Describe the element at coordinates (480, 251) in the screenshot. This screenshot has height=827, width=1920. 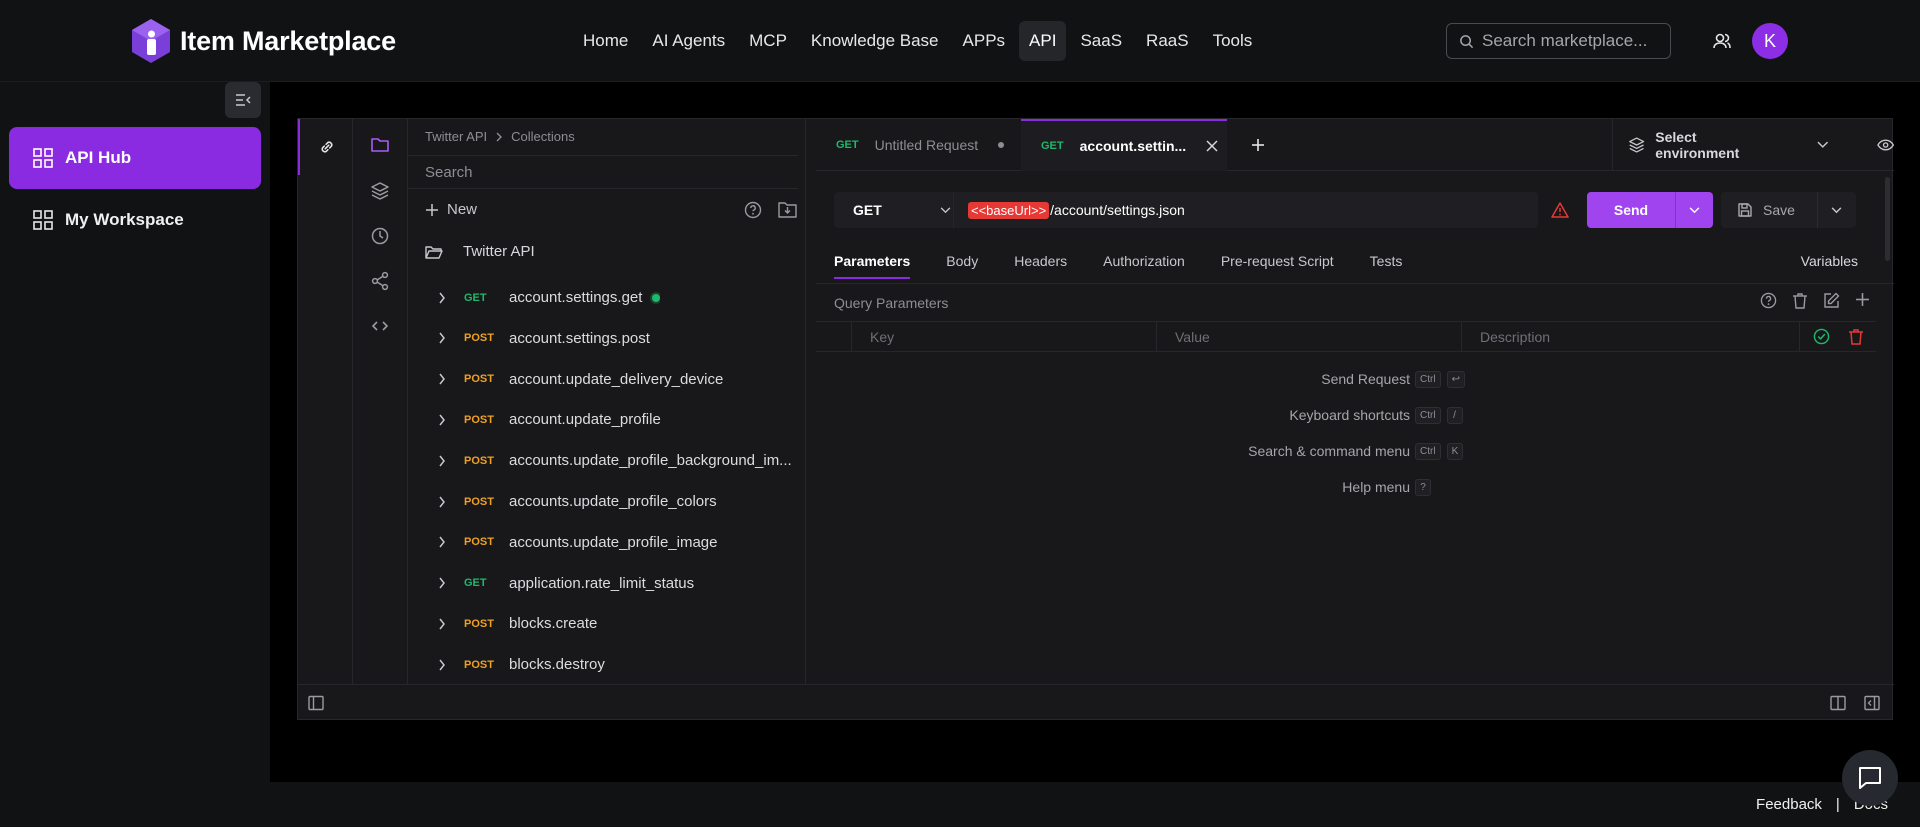
I see `collection-folder: Twitter API` at that location.